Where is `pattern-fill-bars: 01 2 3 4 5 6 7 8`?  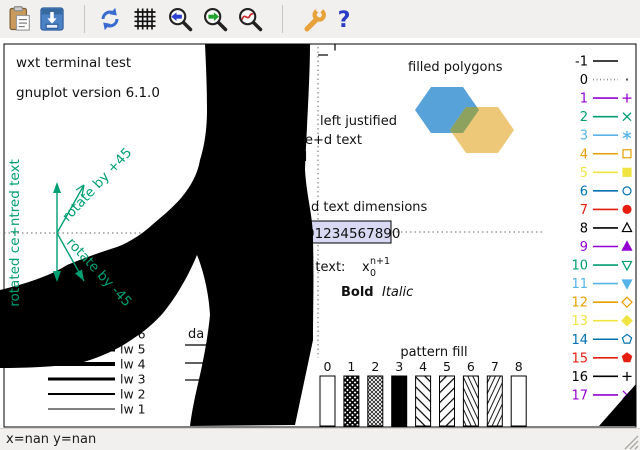 pattern-fill-bars: 01 2 3 4 5 6 7 8 is located at coordinates (423, 393).